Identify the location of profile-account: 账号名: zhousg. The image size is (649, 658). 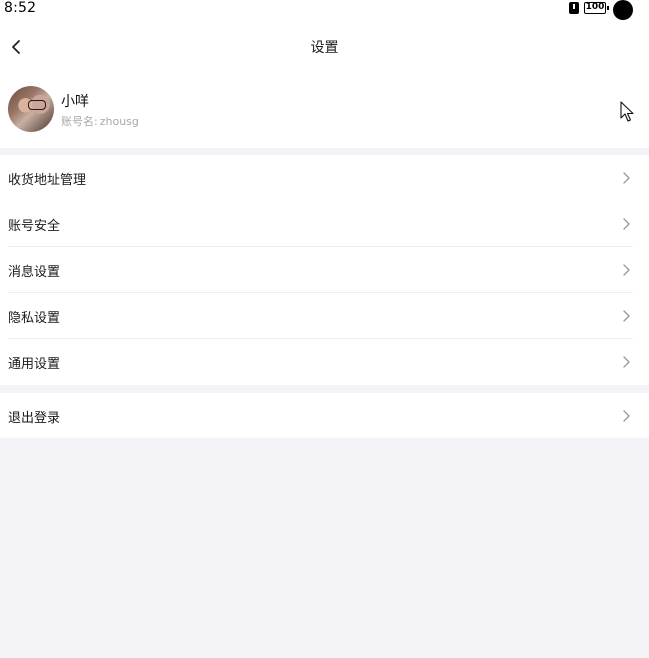
(100, 121).